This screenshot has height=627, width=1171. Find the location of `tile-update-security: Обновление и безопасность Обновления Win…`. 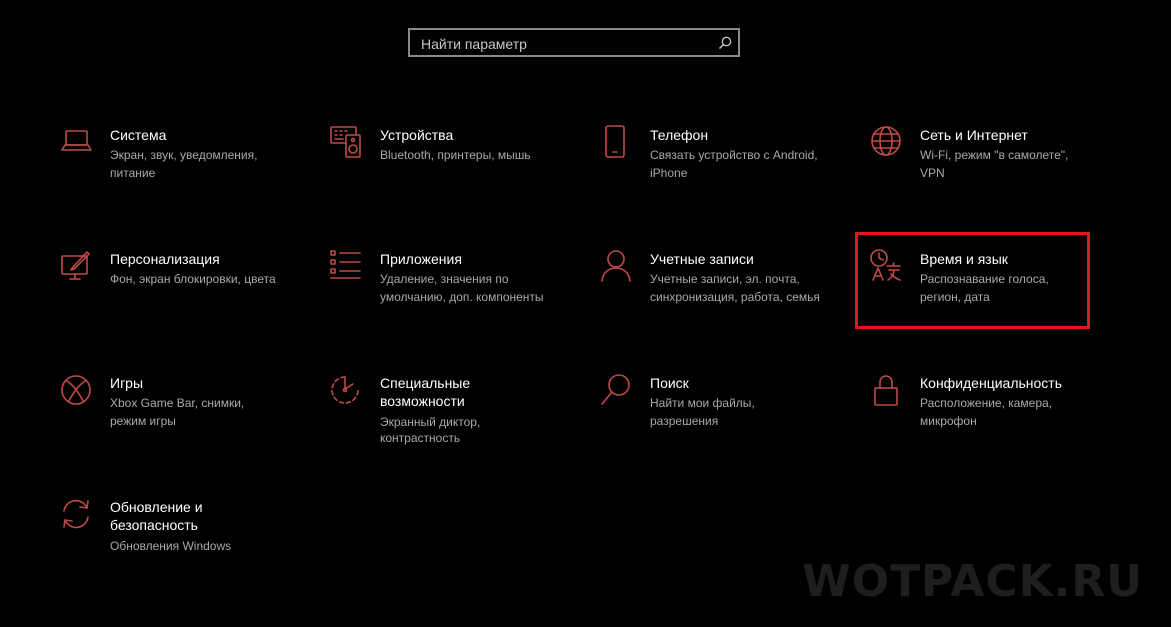

tile-update-security: Обновление и безопасность Обновления Win… is located at coordinates (179, 542).